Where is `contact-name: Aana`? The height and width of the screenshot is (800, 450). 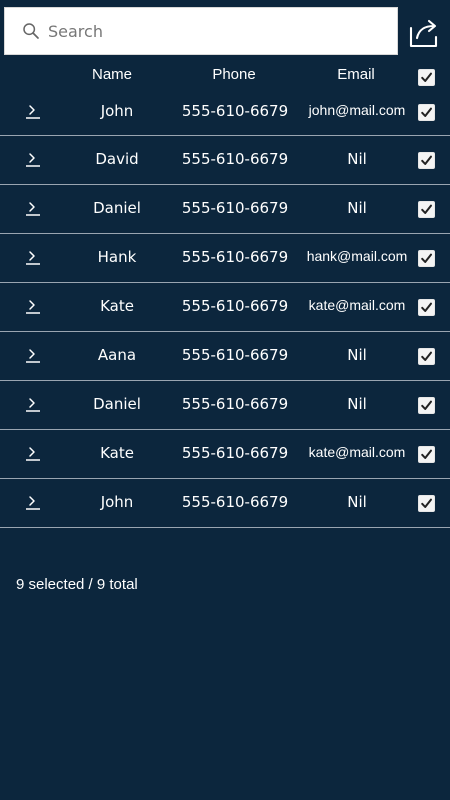
contact-name: Aana is located at coordinates (117, 355).